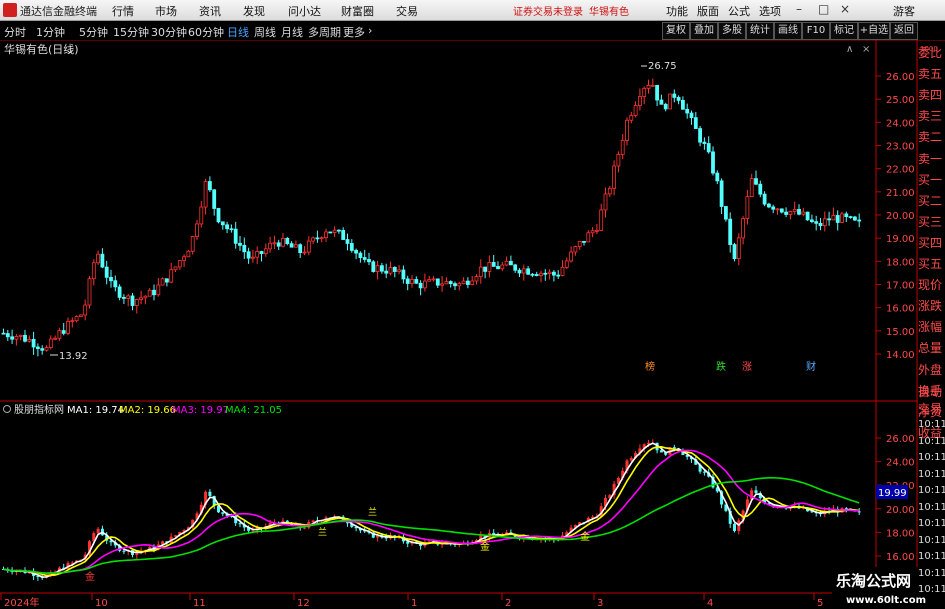  Describe the element at coordinates (900, 332) in the screenshot. I see `price-tick-label: 15.00` at that location.